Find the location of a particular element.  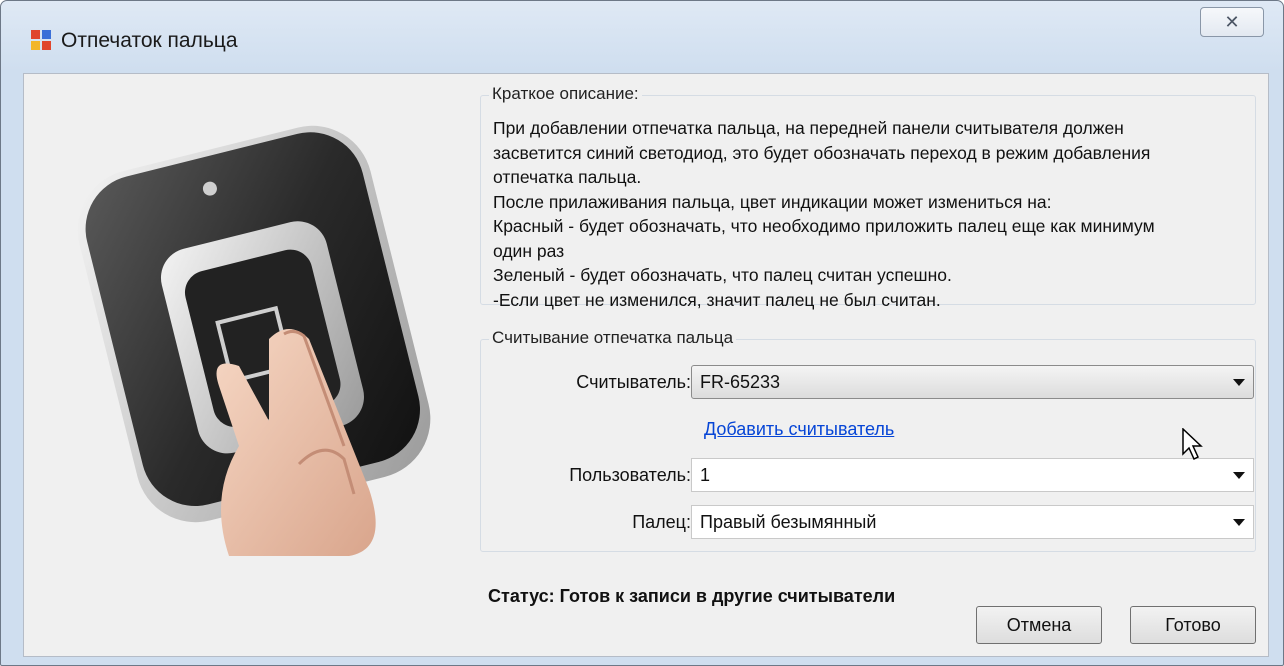

user-label: Пользователь: is located at coordinates (630, 475).